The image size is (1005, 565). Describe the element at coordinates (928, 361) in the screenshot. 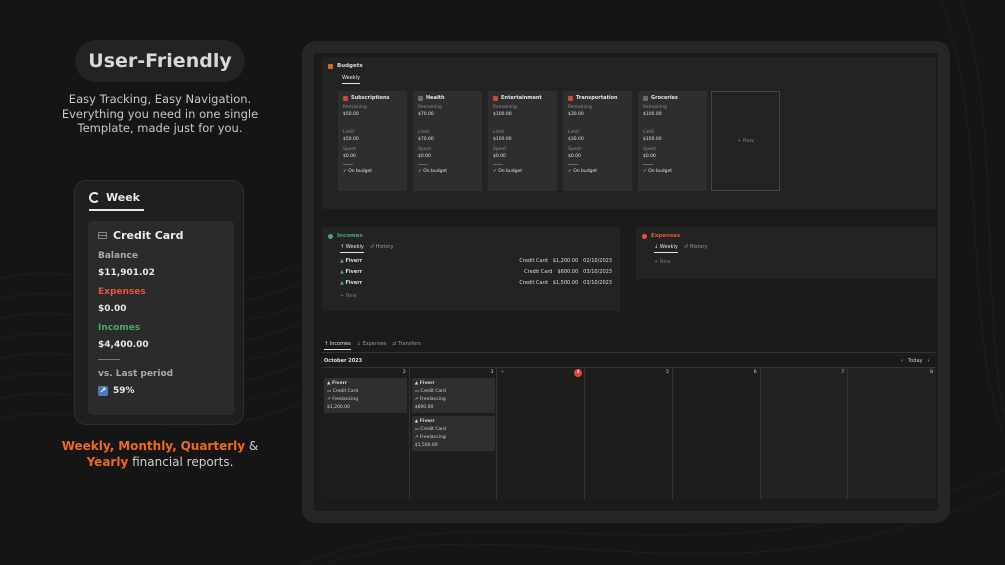

I see `next-icon: ›` at that location.